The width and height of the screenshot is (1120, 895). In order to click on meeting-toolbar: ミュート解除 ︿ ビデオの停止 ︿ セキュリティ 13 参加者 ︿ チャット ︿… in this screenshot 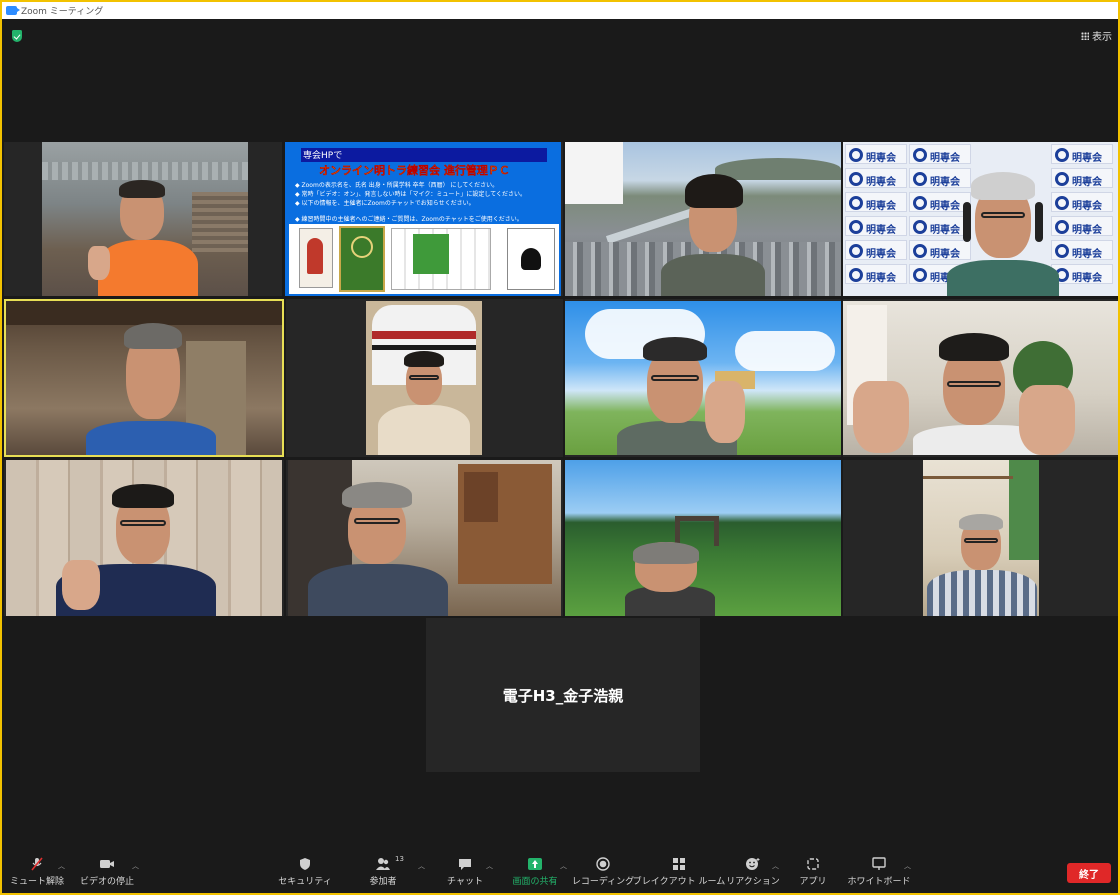, I will do `click(560, 874)`.